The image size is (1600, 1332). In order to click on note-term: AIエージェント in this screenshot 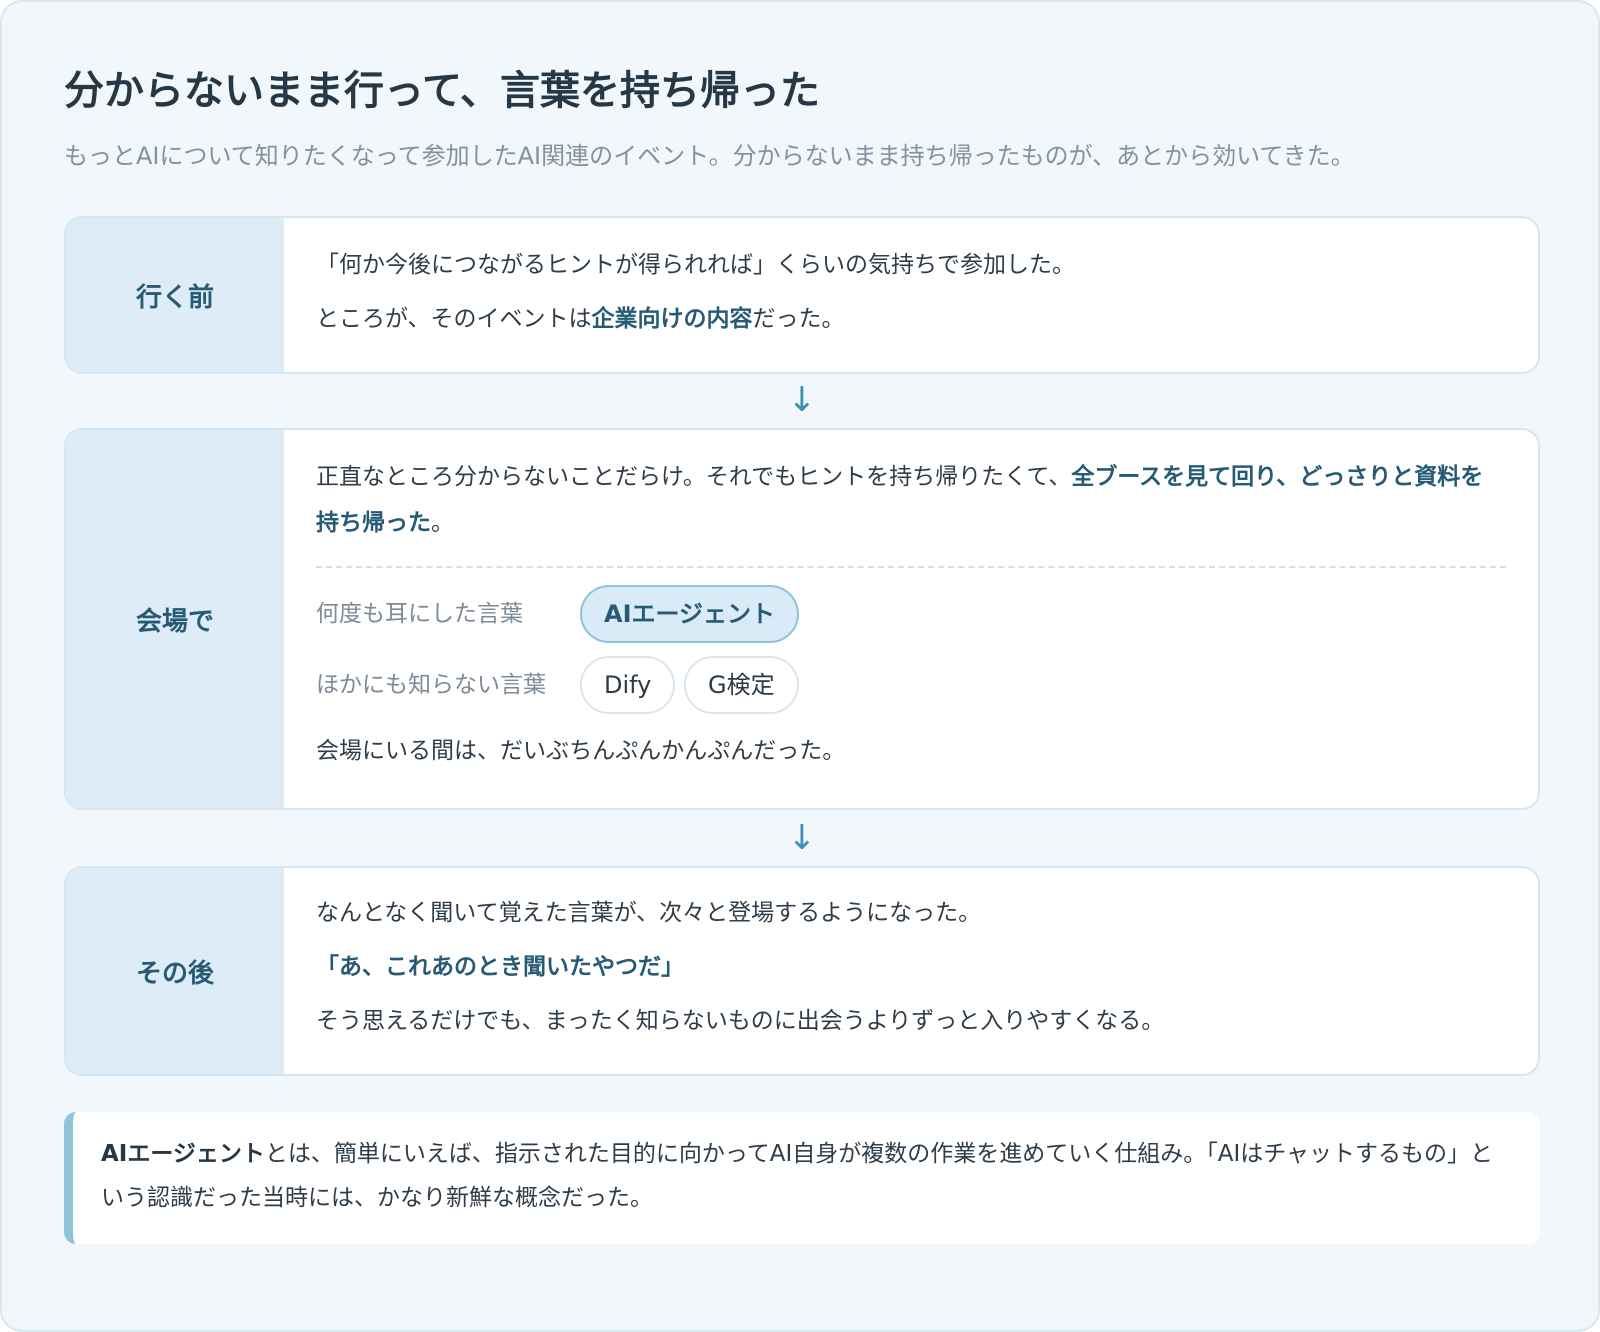, I will do `click(183, 1154)`.